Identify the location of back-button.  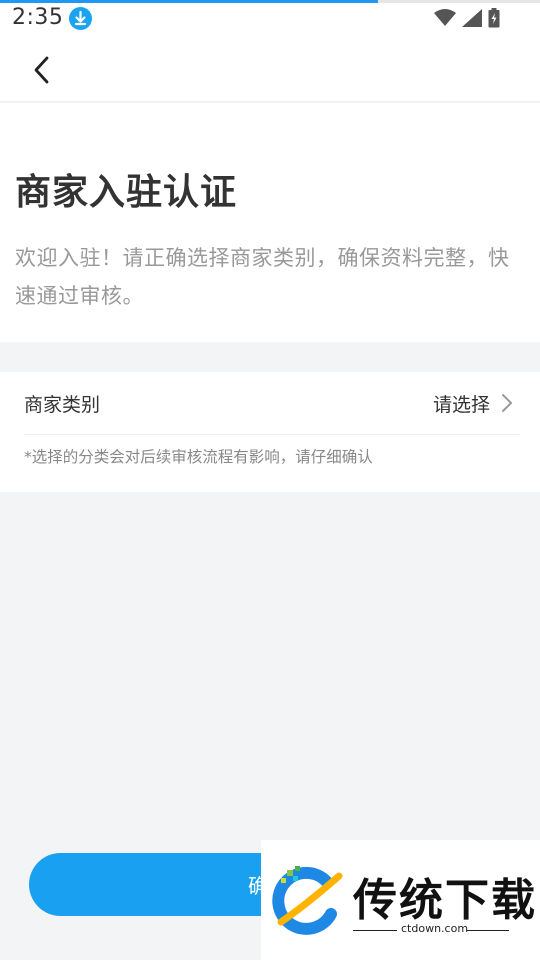
(44, 70).